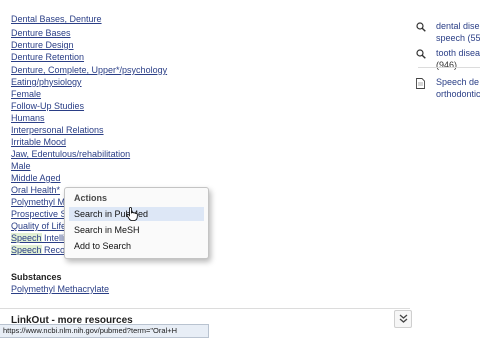 The width and height of the screenshot is (480, 360). Describe the element at coordinates (91, 198) in the screenshot. I see `menu-header: Actions` at that location.